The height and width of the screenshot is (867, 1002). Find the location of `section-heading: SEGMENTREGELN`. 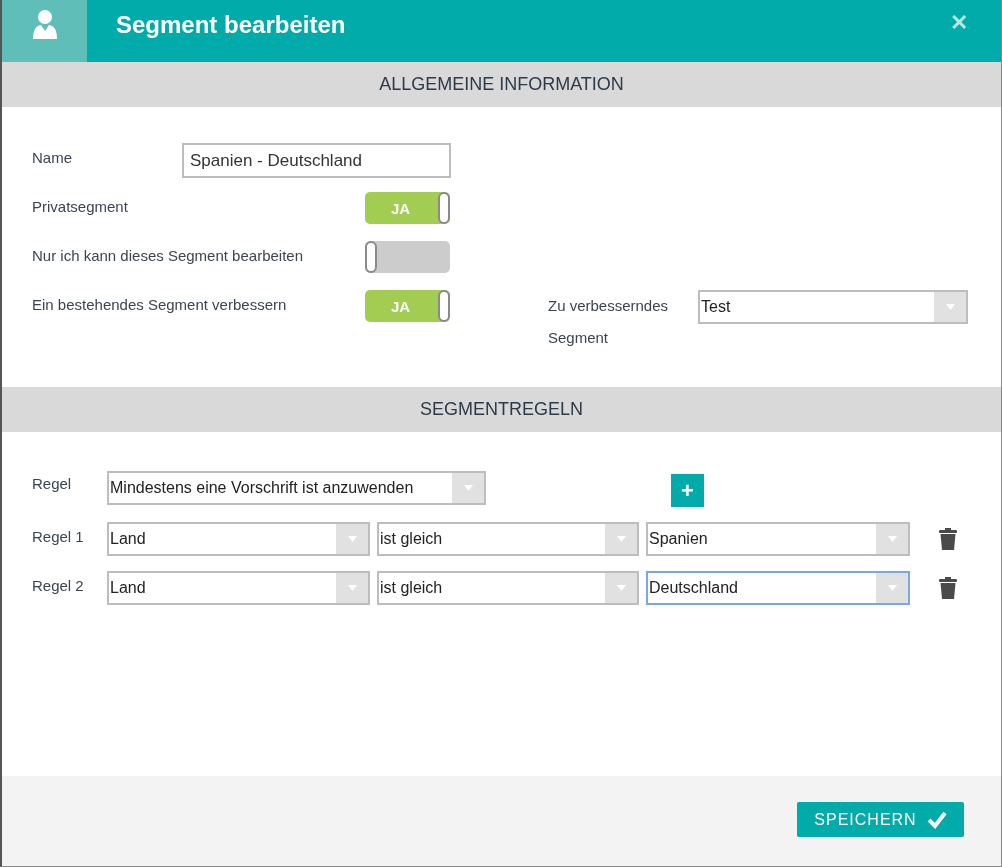

section-heading: SEGMENTREGELN is located at coordinates (501, 409).